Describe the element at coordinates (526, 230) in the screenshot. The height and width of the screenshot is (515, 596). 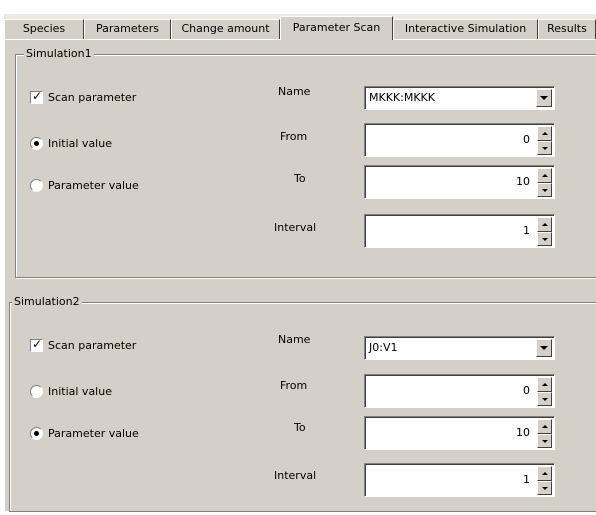
I see `simulation1-interval-value: 1` at that location.